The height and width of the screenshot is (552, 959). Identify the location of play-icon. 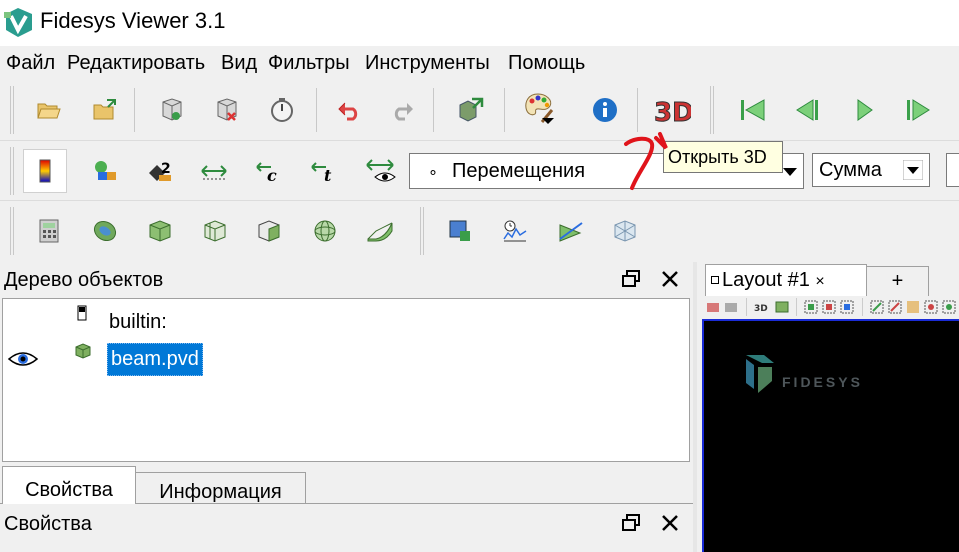
(864, 110).